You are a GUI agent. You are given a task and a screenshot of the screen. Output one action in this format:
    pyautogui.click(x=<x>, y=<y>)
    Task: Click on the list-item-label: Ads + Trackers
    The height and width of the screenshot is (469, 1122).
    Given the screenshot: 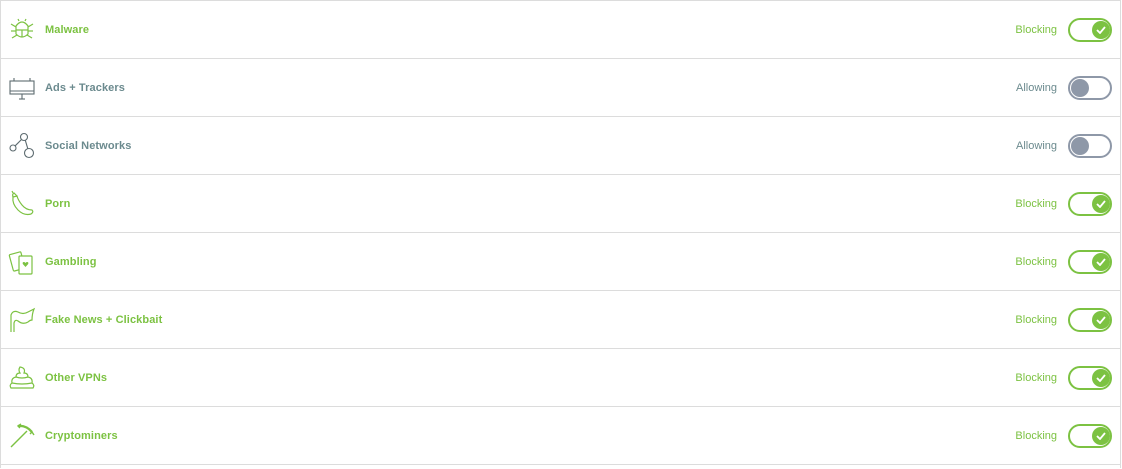 What is the action you would take?
    pyautogui.click(x=85, y=87)
    